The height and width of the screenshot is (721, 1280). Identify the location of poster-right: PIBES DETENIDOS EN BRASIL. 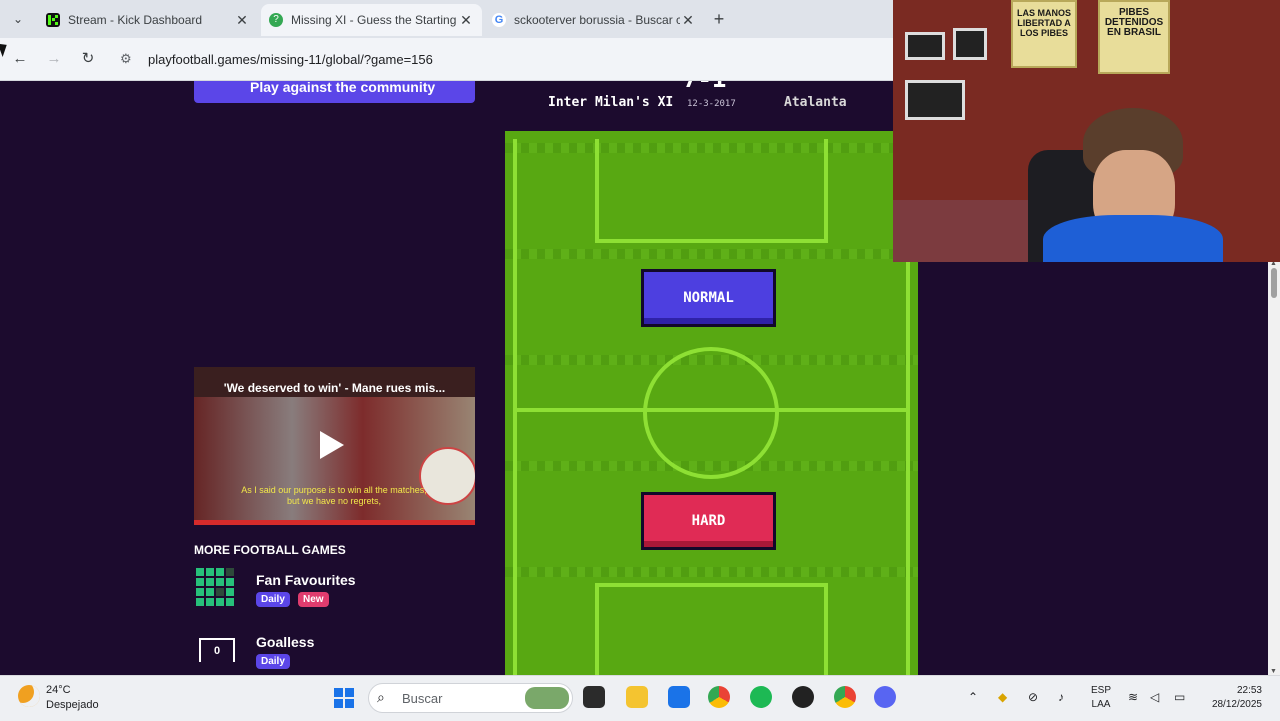
(1134, 37).